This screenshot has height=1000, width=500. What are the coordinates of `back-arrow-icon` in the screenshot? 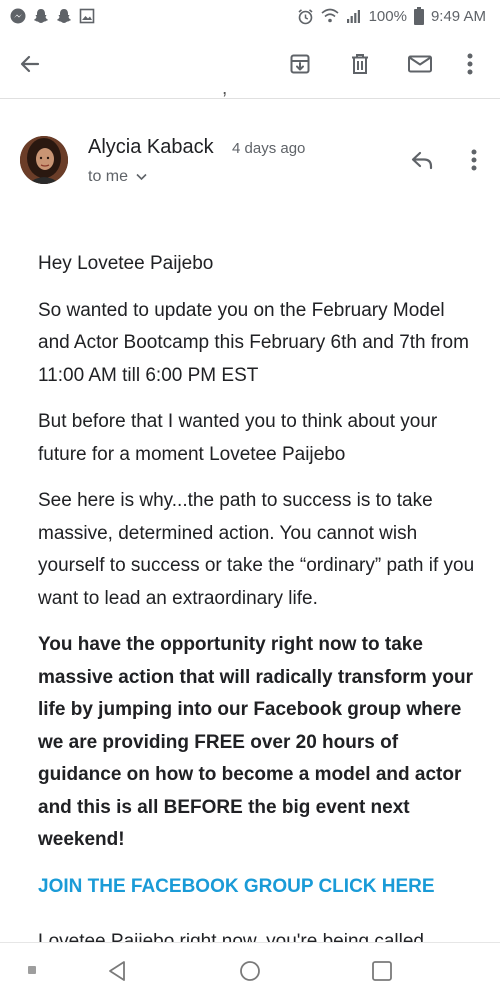 It's located at (30, 64).